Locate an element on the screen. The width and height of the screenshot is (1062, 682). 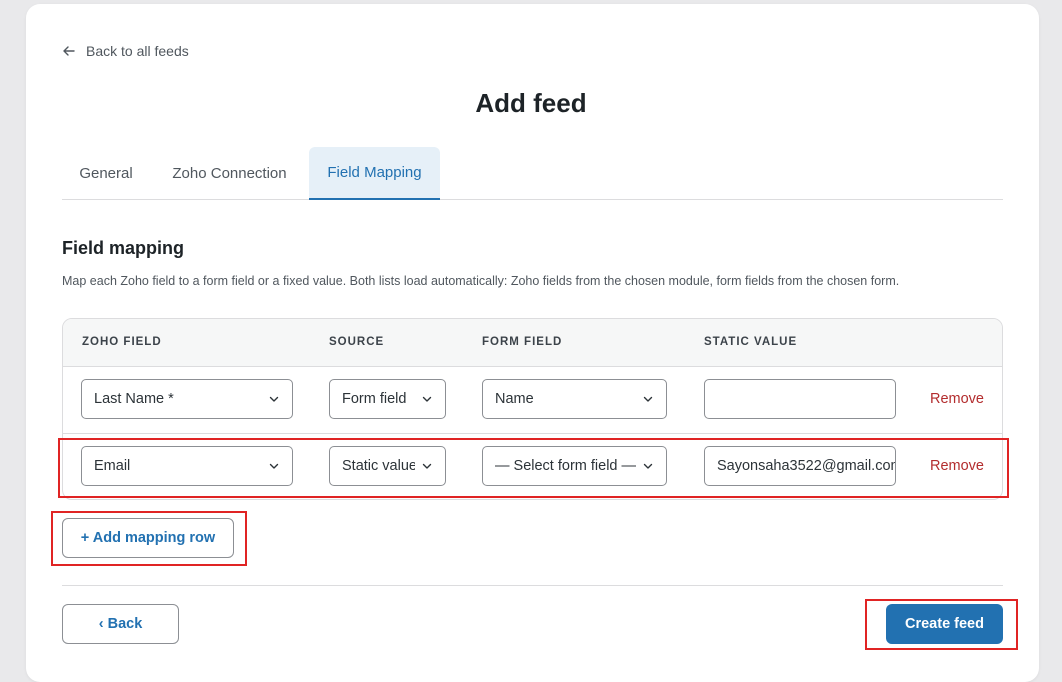
static-value-input: Sayonsaha3522@gmail.com is located at coordinates (800, 466).